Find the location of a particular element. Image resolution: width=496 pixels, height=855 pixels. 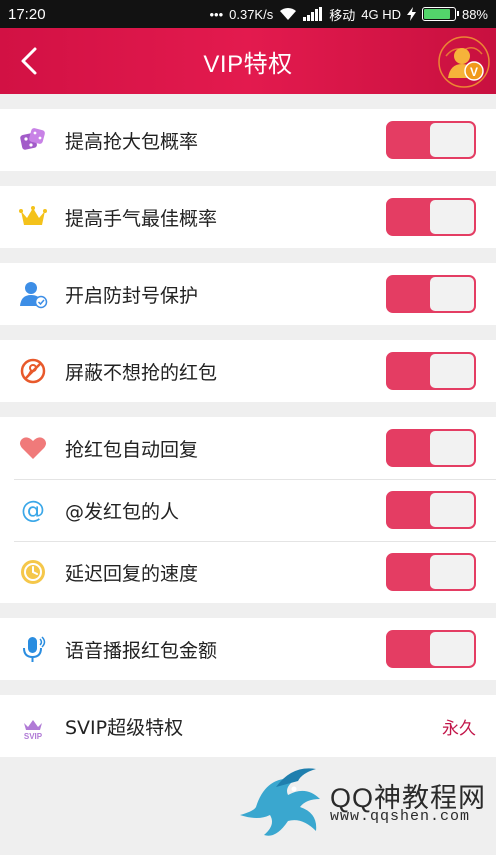

status-bar: 17:20 ••• 0.37K/s 移动 4G HD 88% is located at coordinates (248, 14).